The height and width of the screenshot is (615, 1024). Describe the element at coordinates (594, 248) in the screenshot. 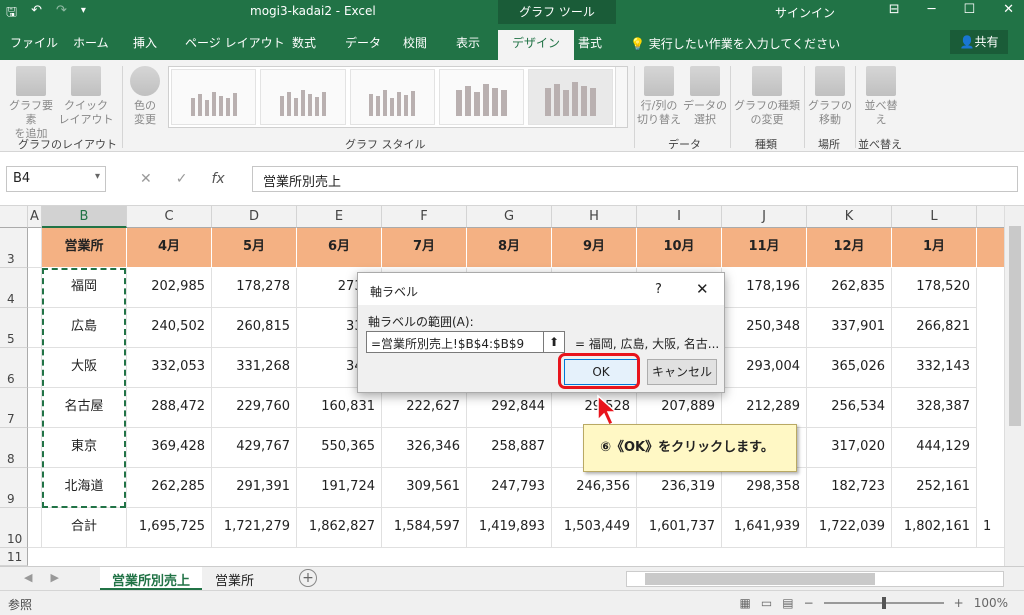

I see `cell-h3: 9月` at that location.